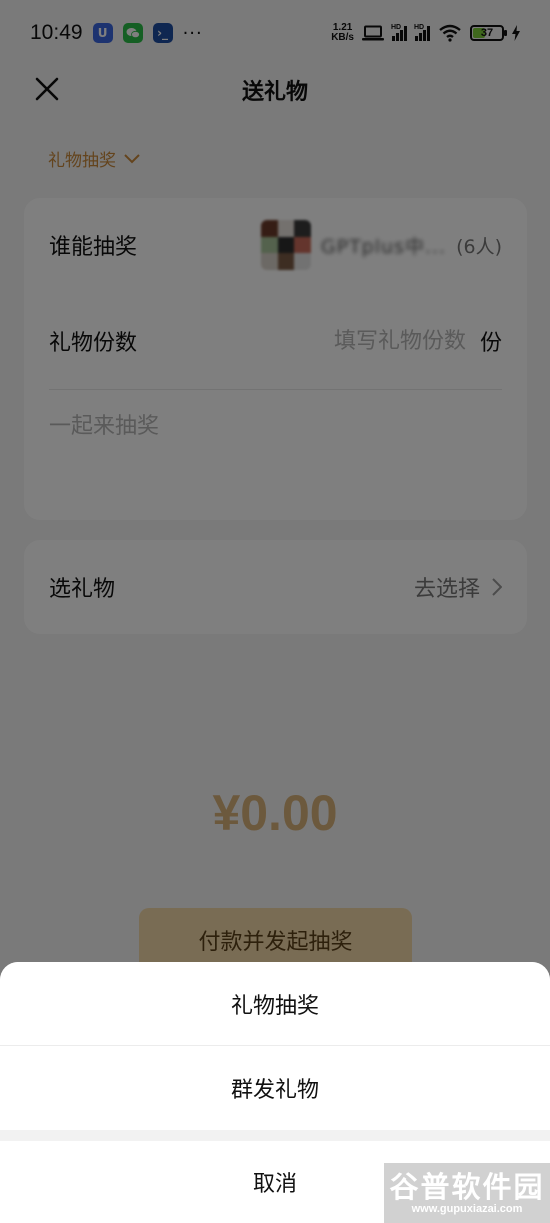  Describe the element at coordinates (467, 1209) in the screenshot. I see `watermark-url: www.gupuxiazai.com` at that location.